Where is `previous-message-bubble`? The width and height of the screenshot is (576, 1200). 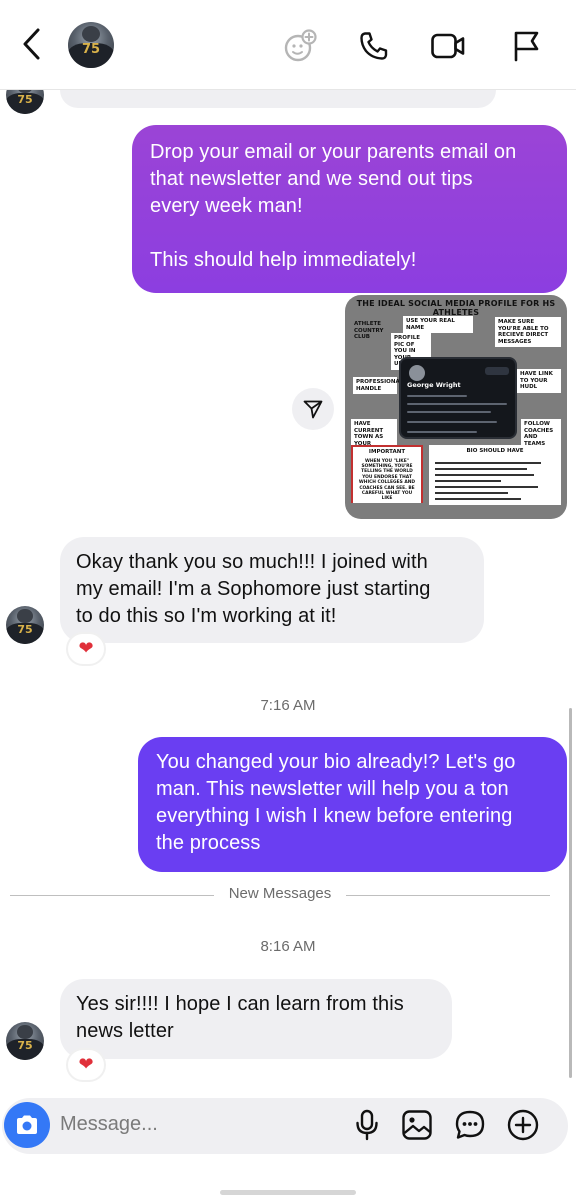 previous-message-bubble is located at coordinates (278, 99).